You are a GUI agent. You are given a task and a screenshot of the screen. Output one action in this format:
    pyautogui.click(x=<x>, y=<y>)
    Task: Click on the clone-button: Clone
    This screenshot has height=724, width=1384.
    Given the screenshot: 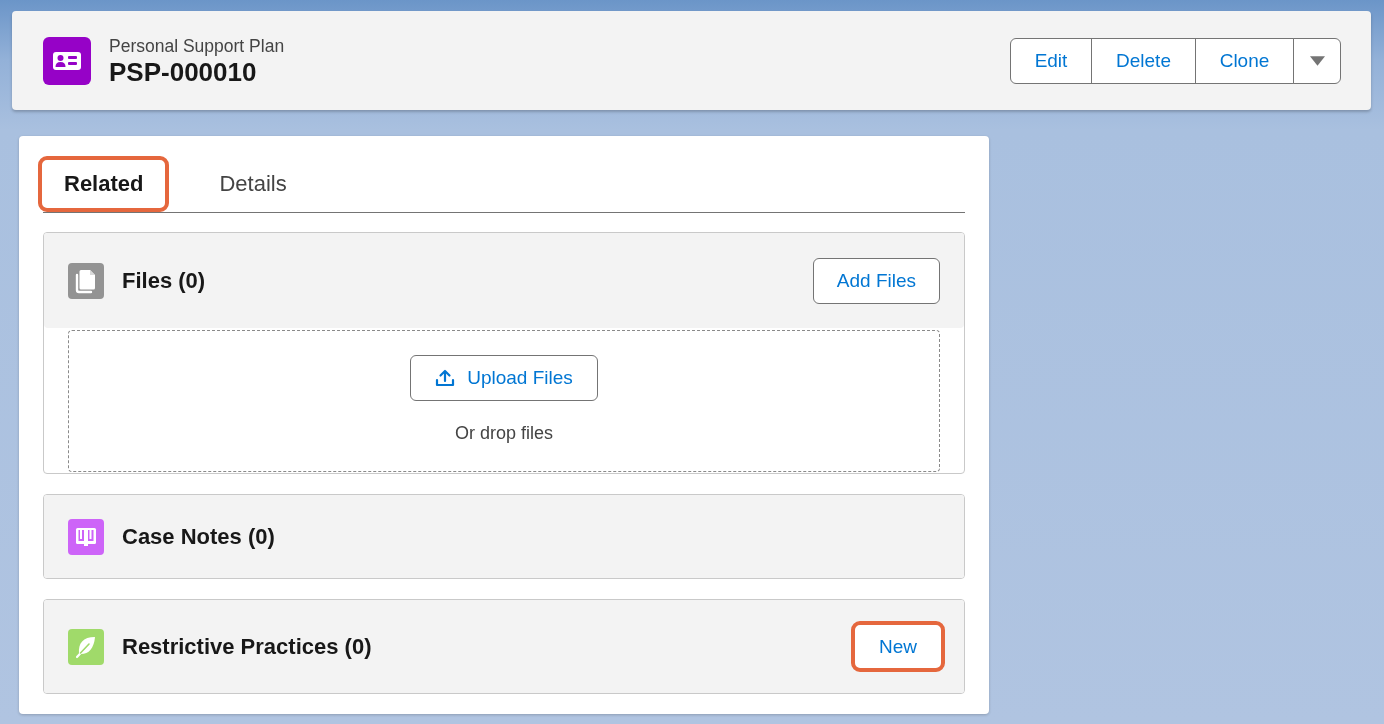 What is the action you would take?
    pyautogui.click(x=1244, y=60)
    